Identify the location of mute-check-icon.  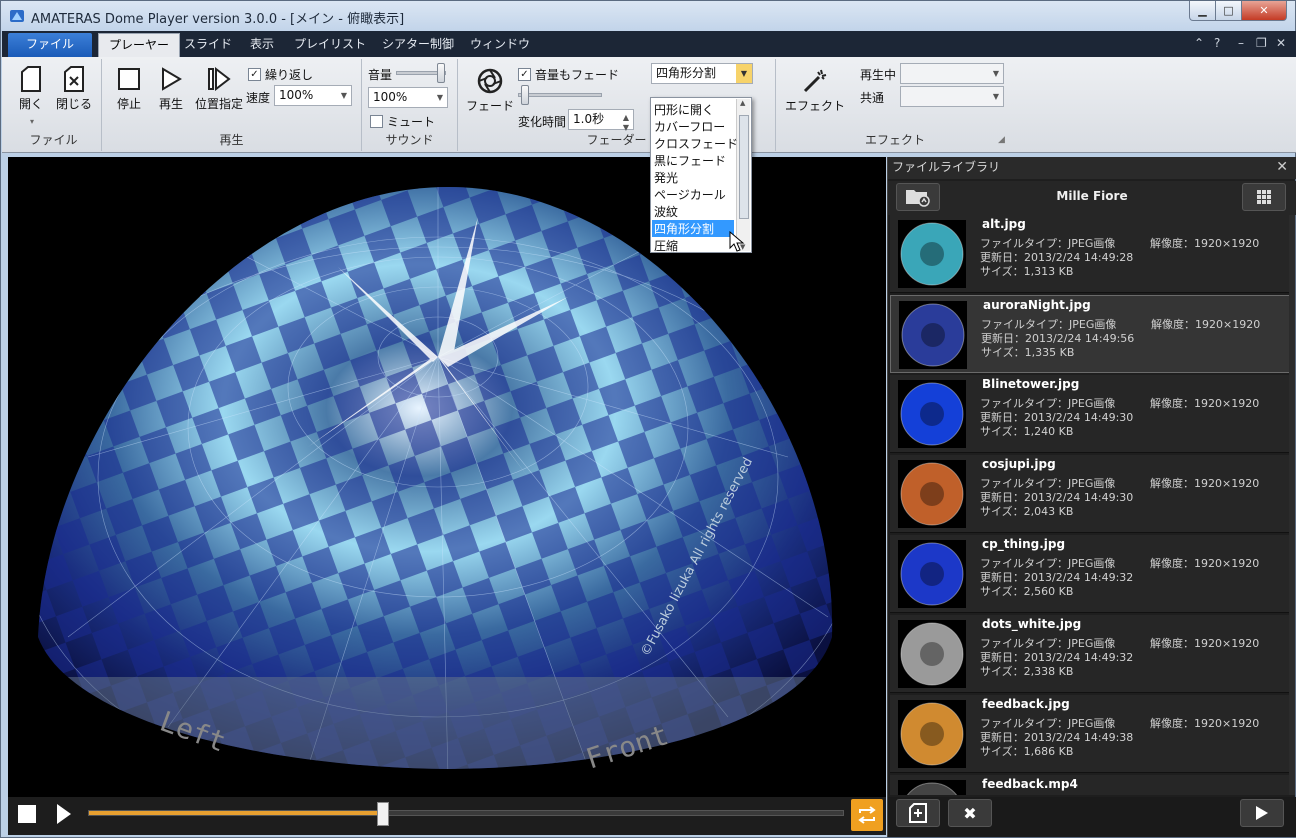
(376, 121).